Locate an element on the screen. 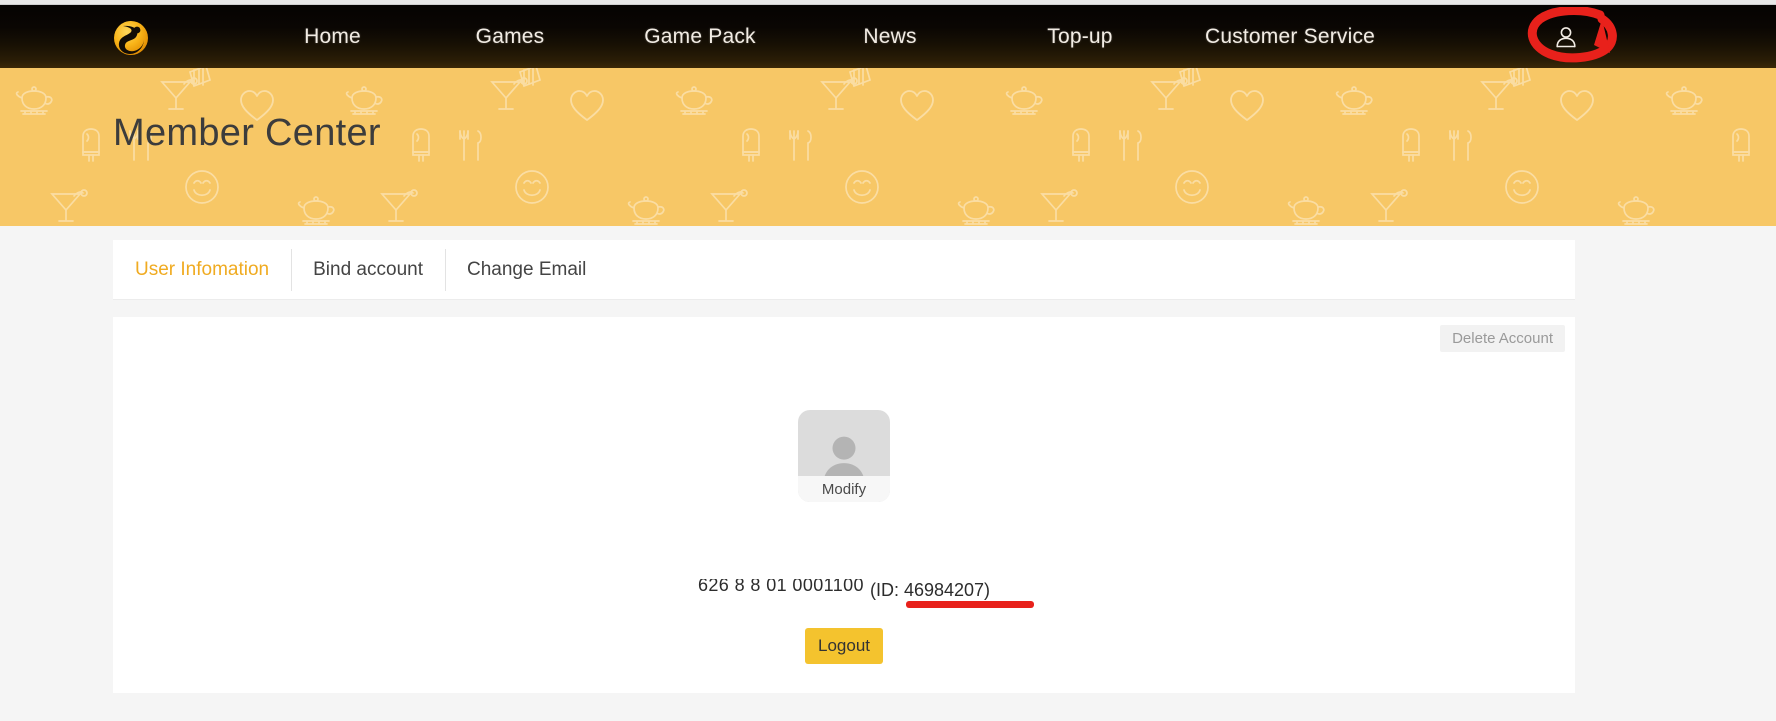 The height and width of the screenshot is (721, 1776). tab-change-email: Change Email is located at coordinates (526, 269).